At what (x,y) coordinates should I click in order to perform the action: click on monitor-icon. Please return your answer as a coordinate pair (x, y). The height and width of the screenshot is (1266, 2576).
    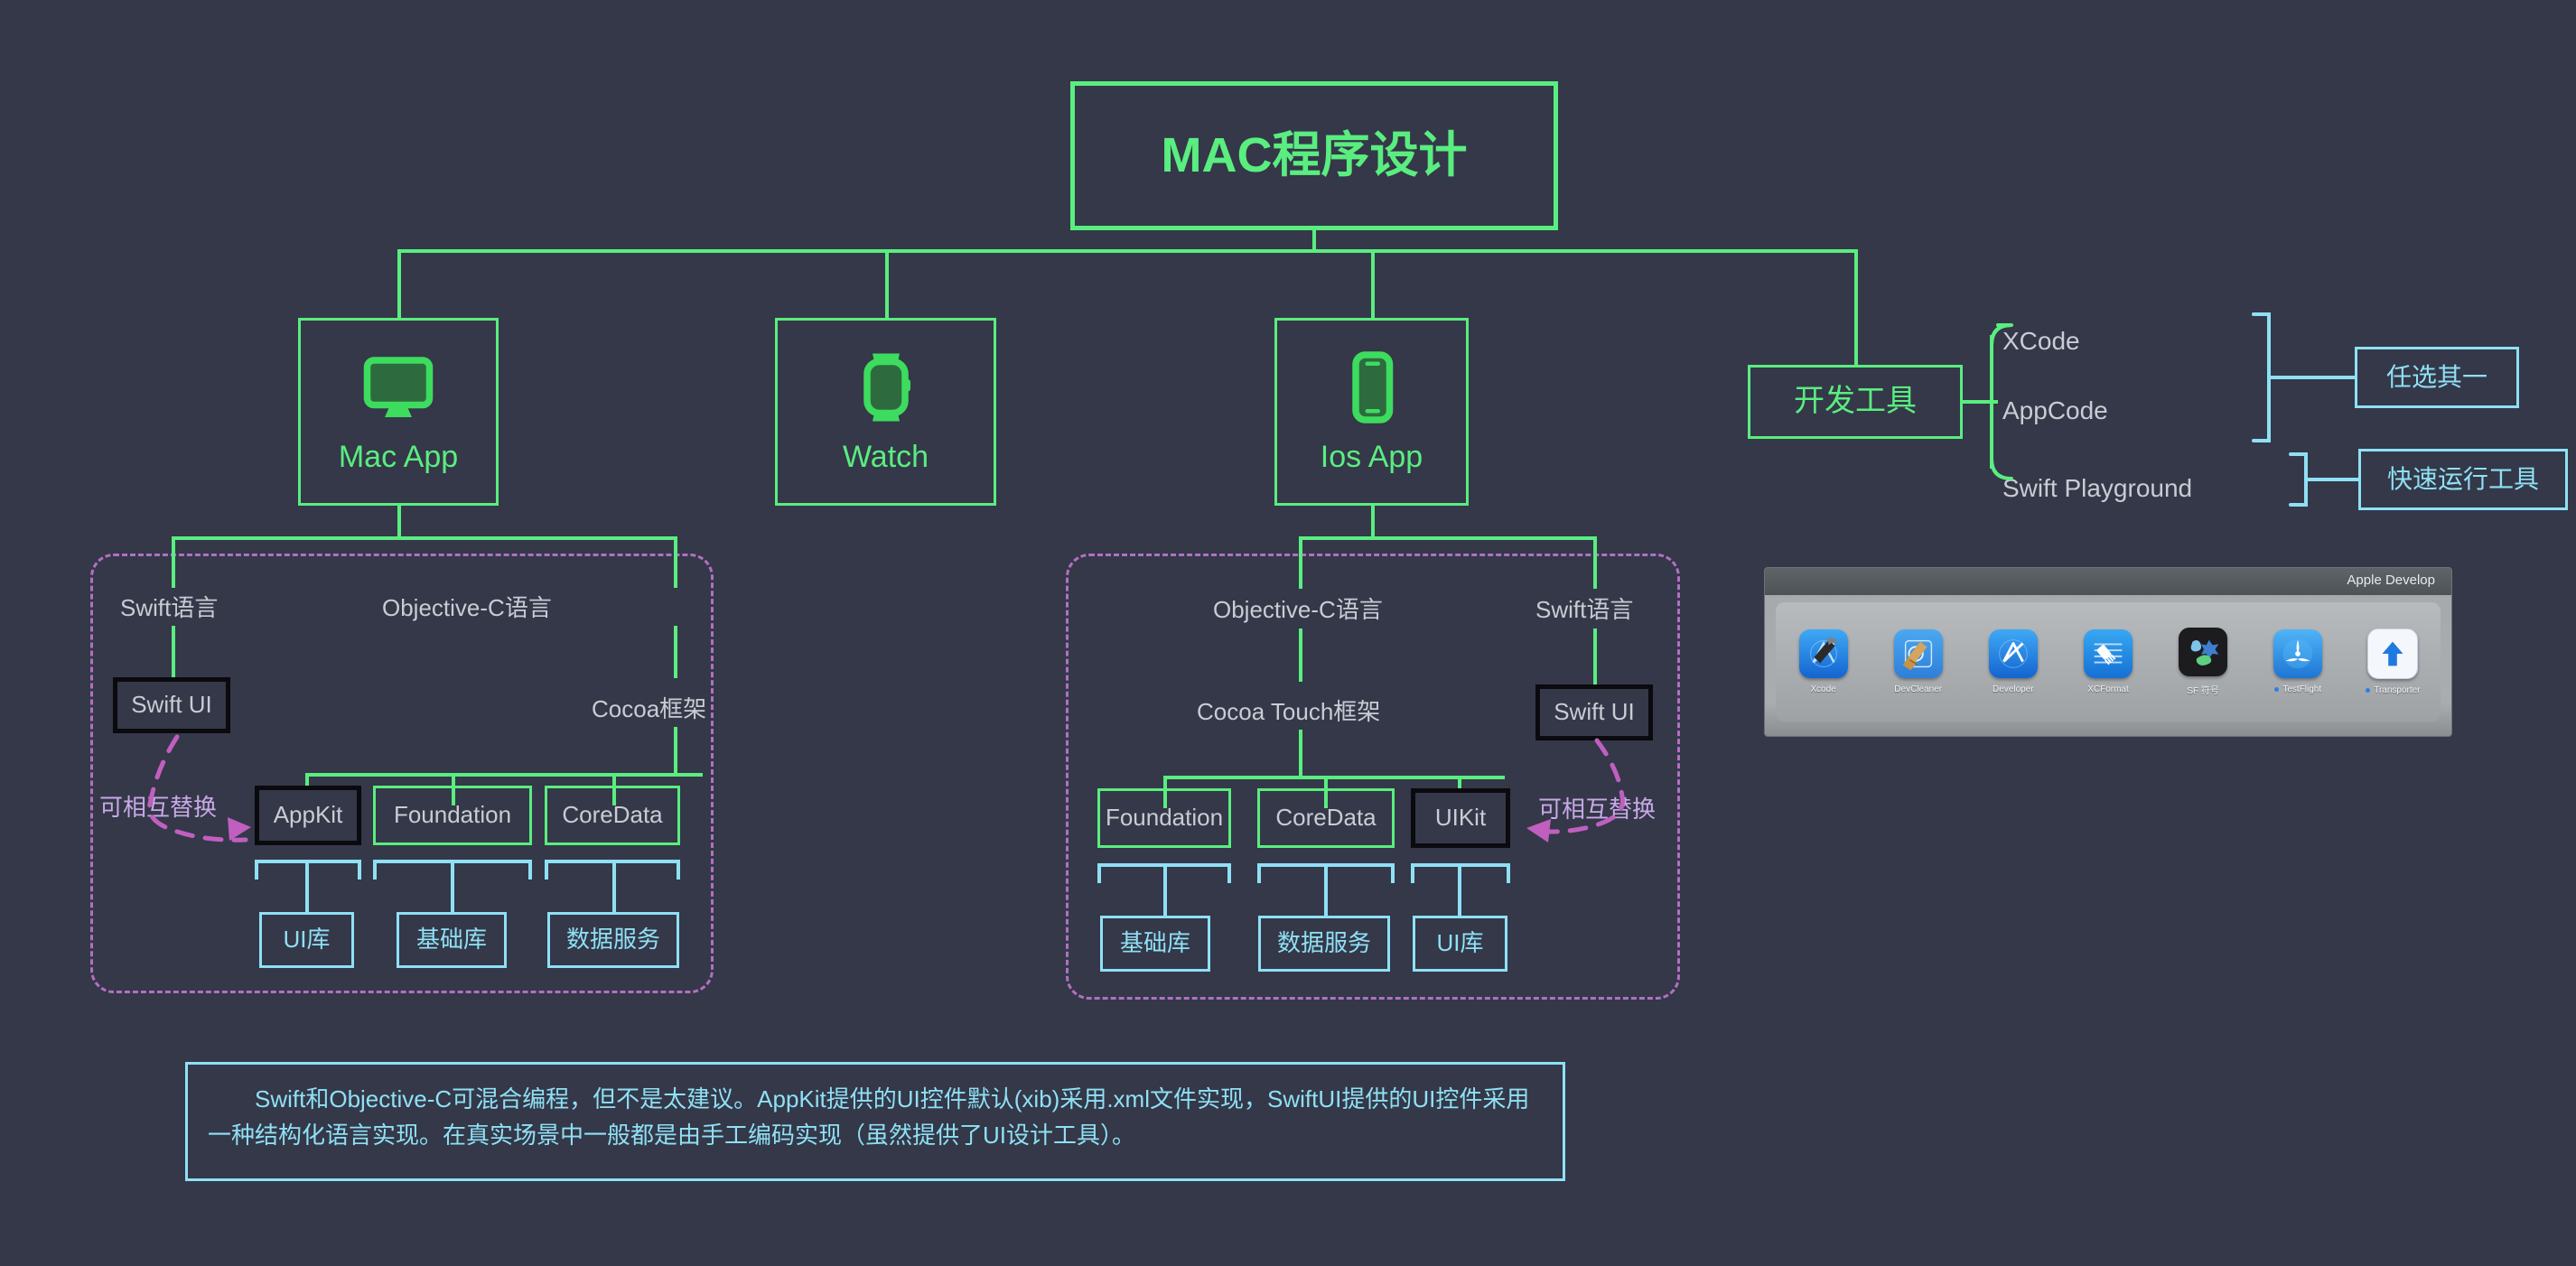
    Looking at the image, I should click on (398, 387).